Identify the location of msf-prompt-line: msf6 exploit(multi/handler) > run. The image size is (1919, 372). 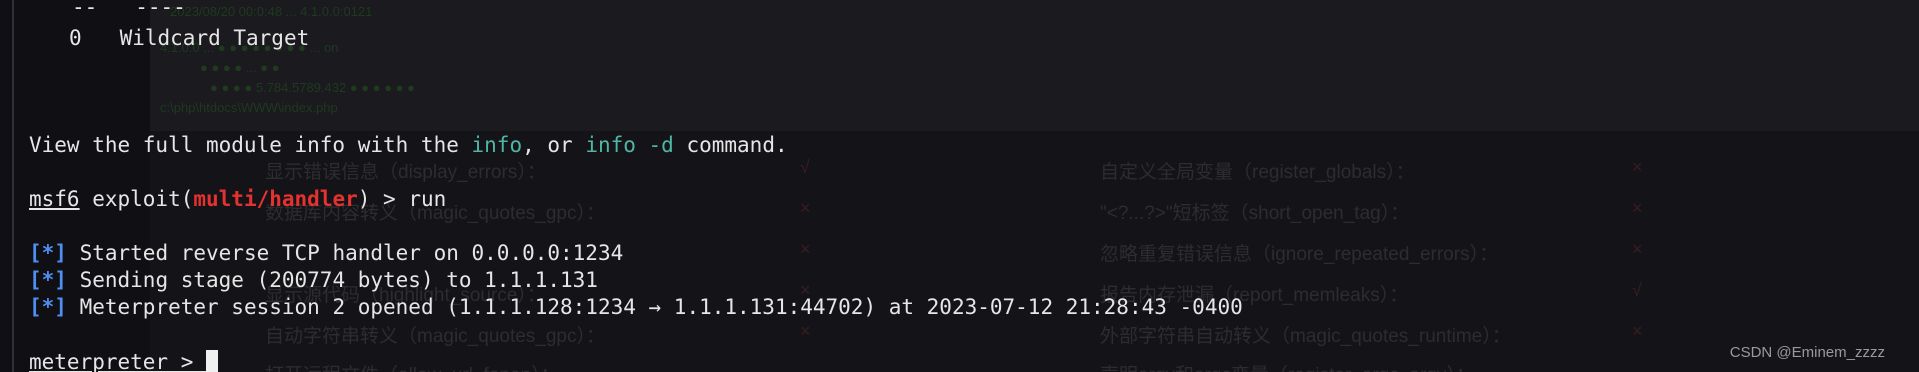
(237, 199).